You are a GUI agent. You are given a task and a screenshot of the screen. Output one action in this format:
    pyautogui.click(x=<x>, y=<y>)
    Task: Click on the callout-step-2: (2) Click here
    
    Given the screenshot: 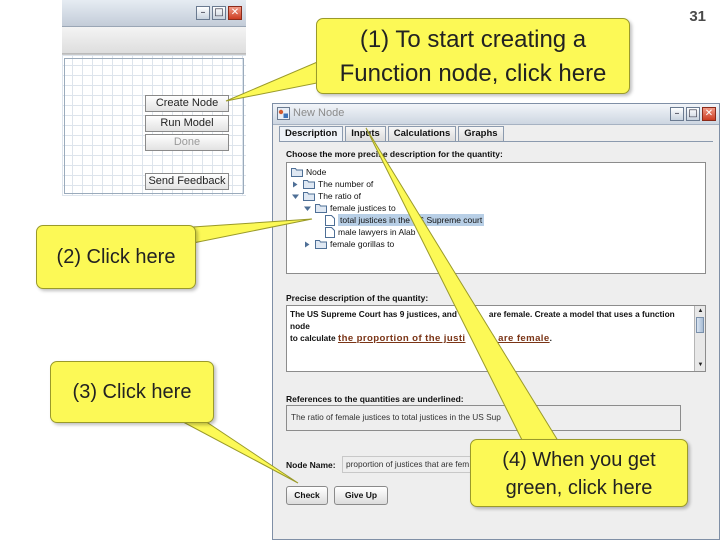 What is the action you would take?
    pyautogui.click(x=116, y=257)
    